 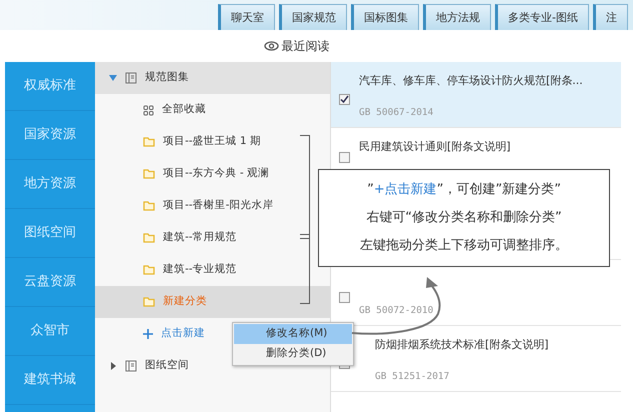 What do you see at coordinates (396, 311) in the screenshot?
I see `document-code: GB 50072-2010` at bounding box center [396, 311].